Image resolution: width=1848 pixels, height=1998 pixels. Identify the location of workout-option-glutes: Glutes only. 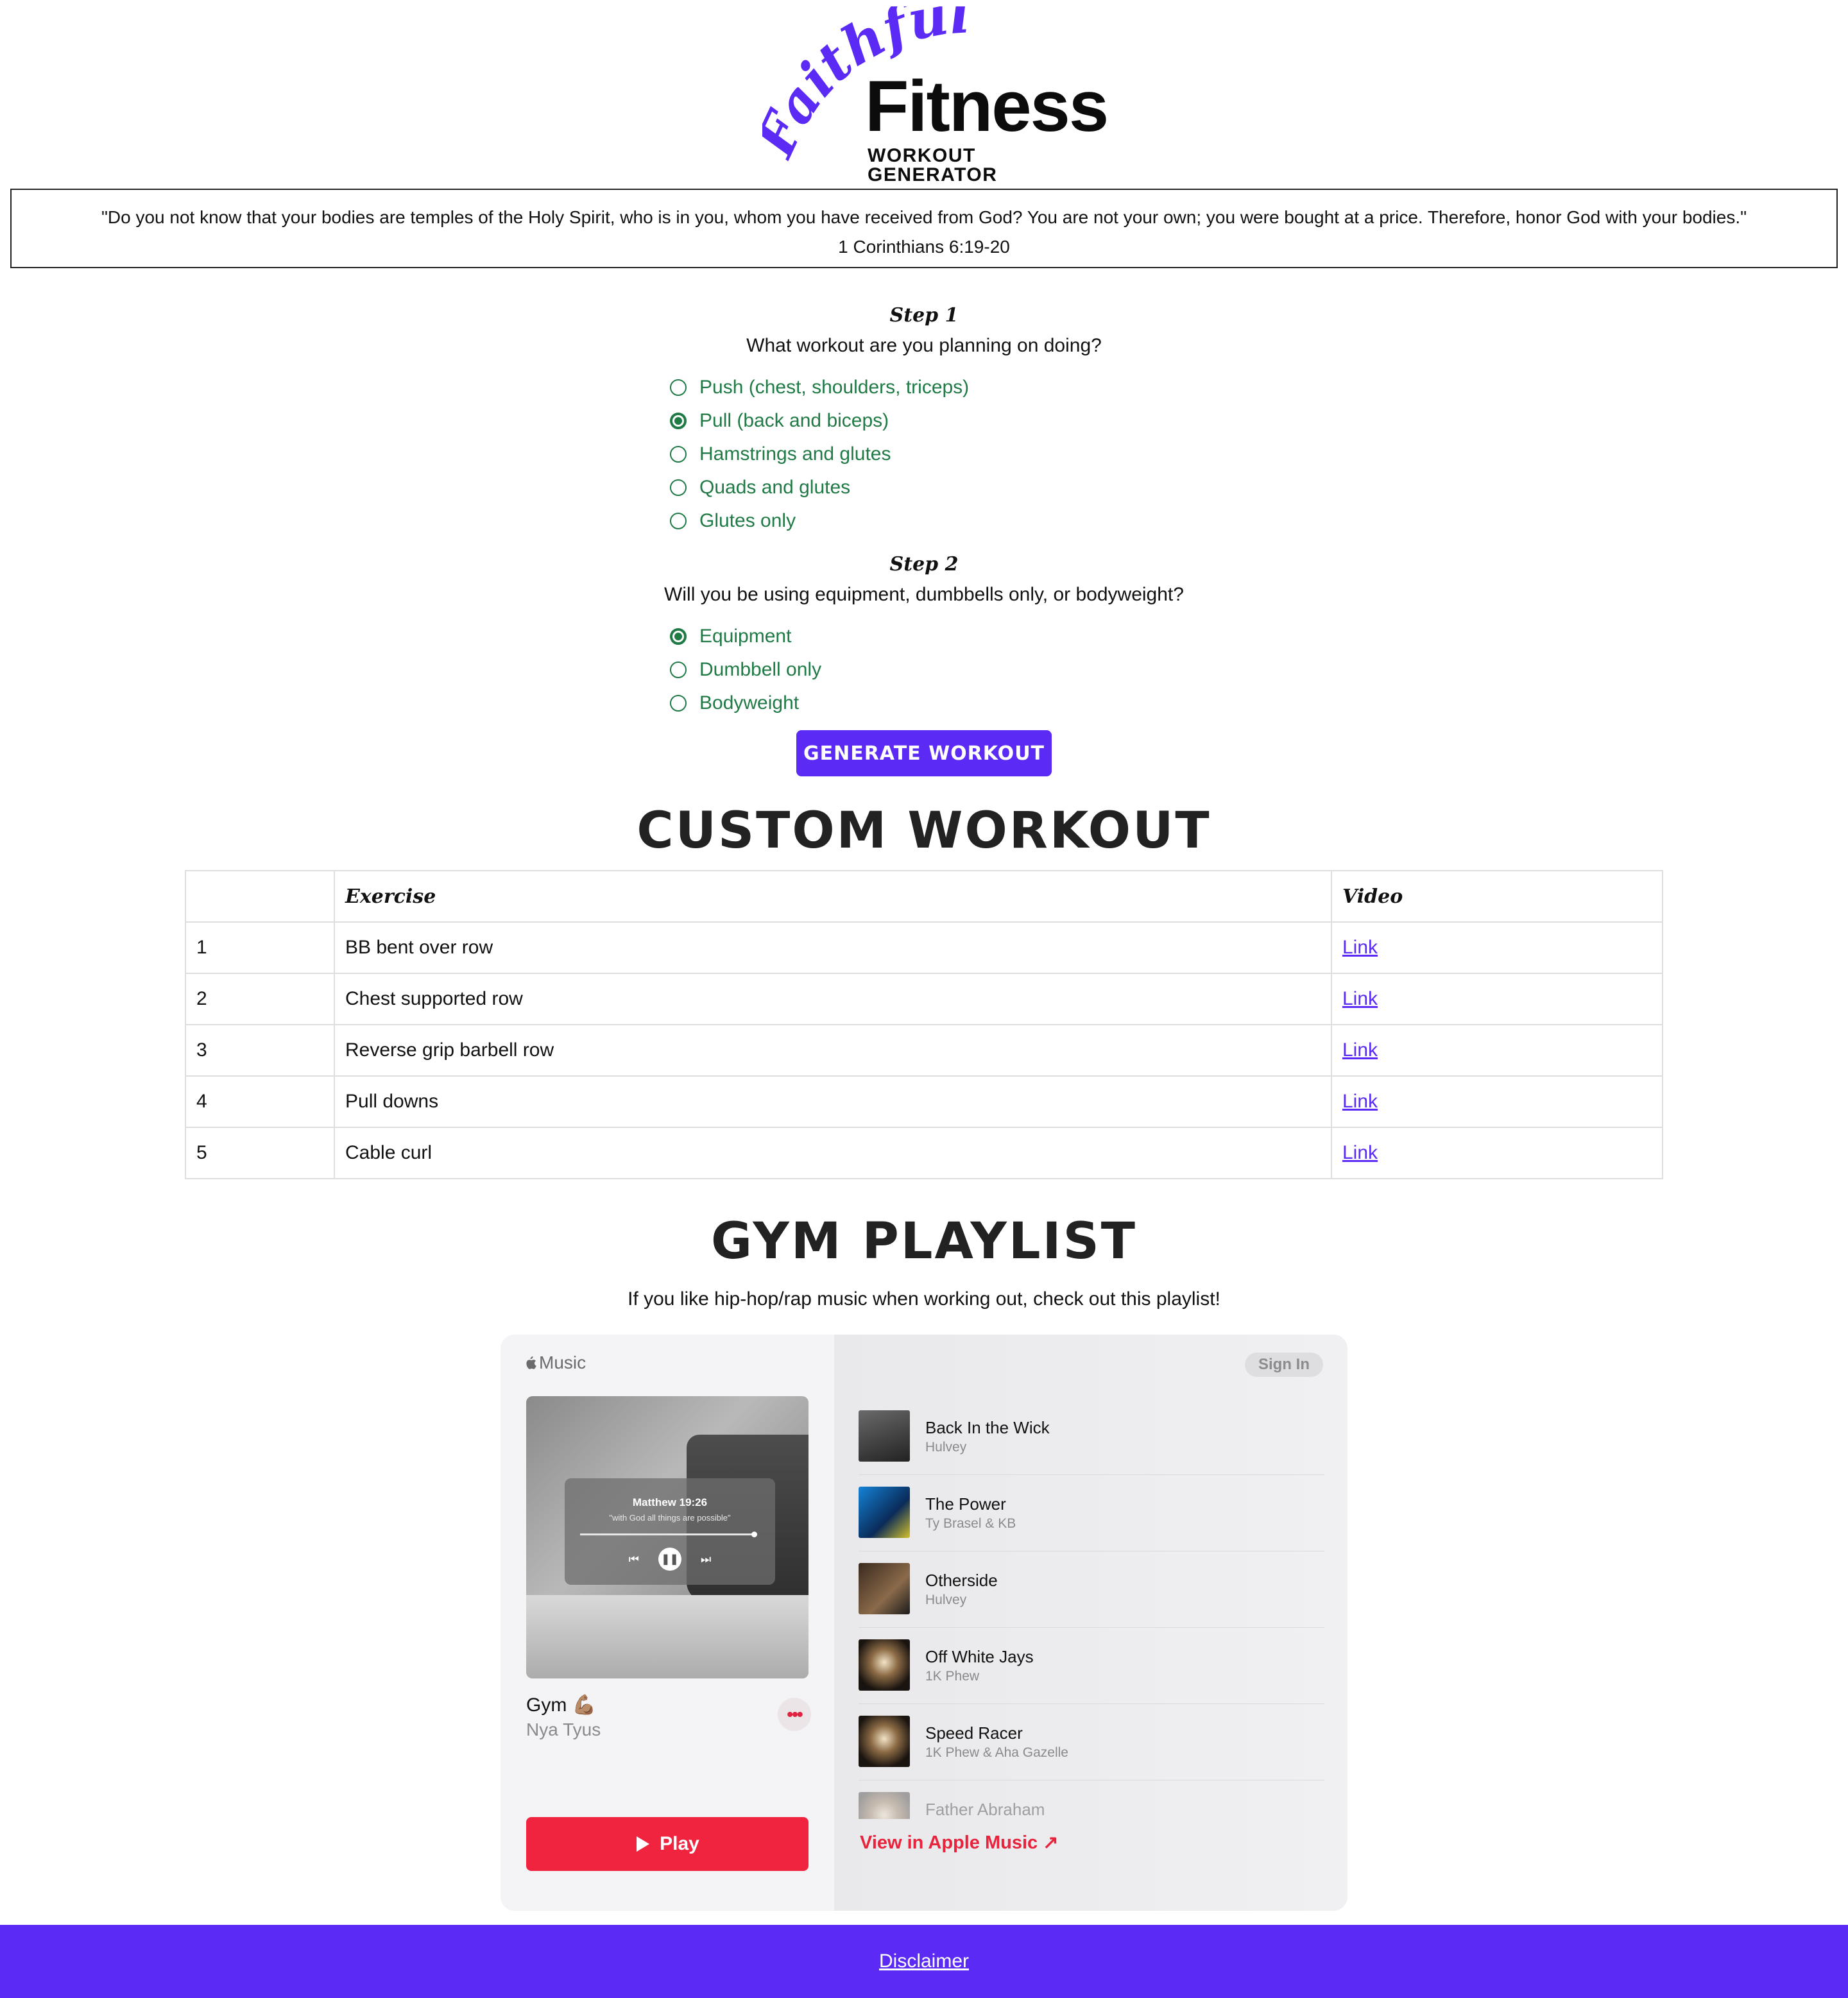
(733, 521).